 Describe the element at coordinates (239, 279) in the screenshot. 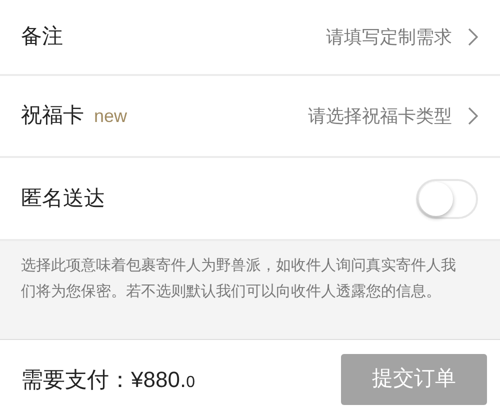

I see `anonymous-note: 选择此项意味着包裹寄件人为野兽派，如收件人询问真实寄件人我们将为您保密。若不选则默认我们可以向收件人透露您的信息。` at that location.